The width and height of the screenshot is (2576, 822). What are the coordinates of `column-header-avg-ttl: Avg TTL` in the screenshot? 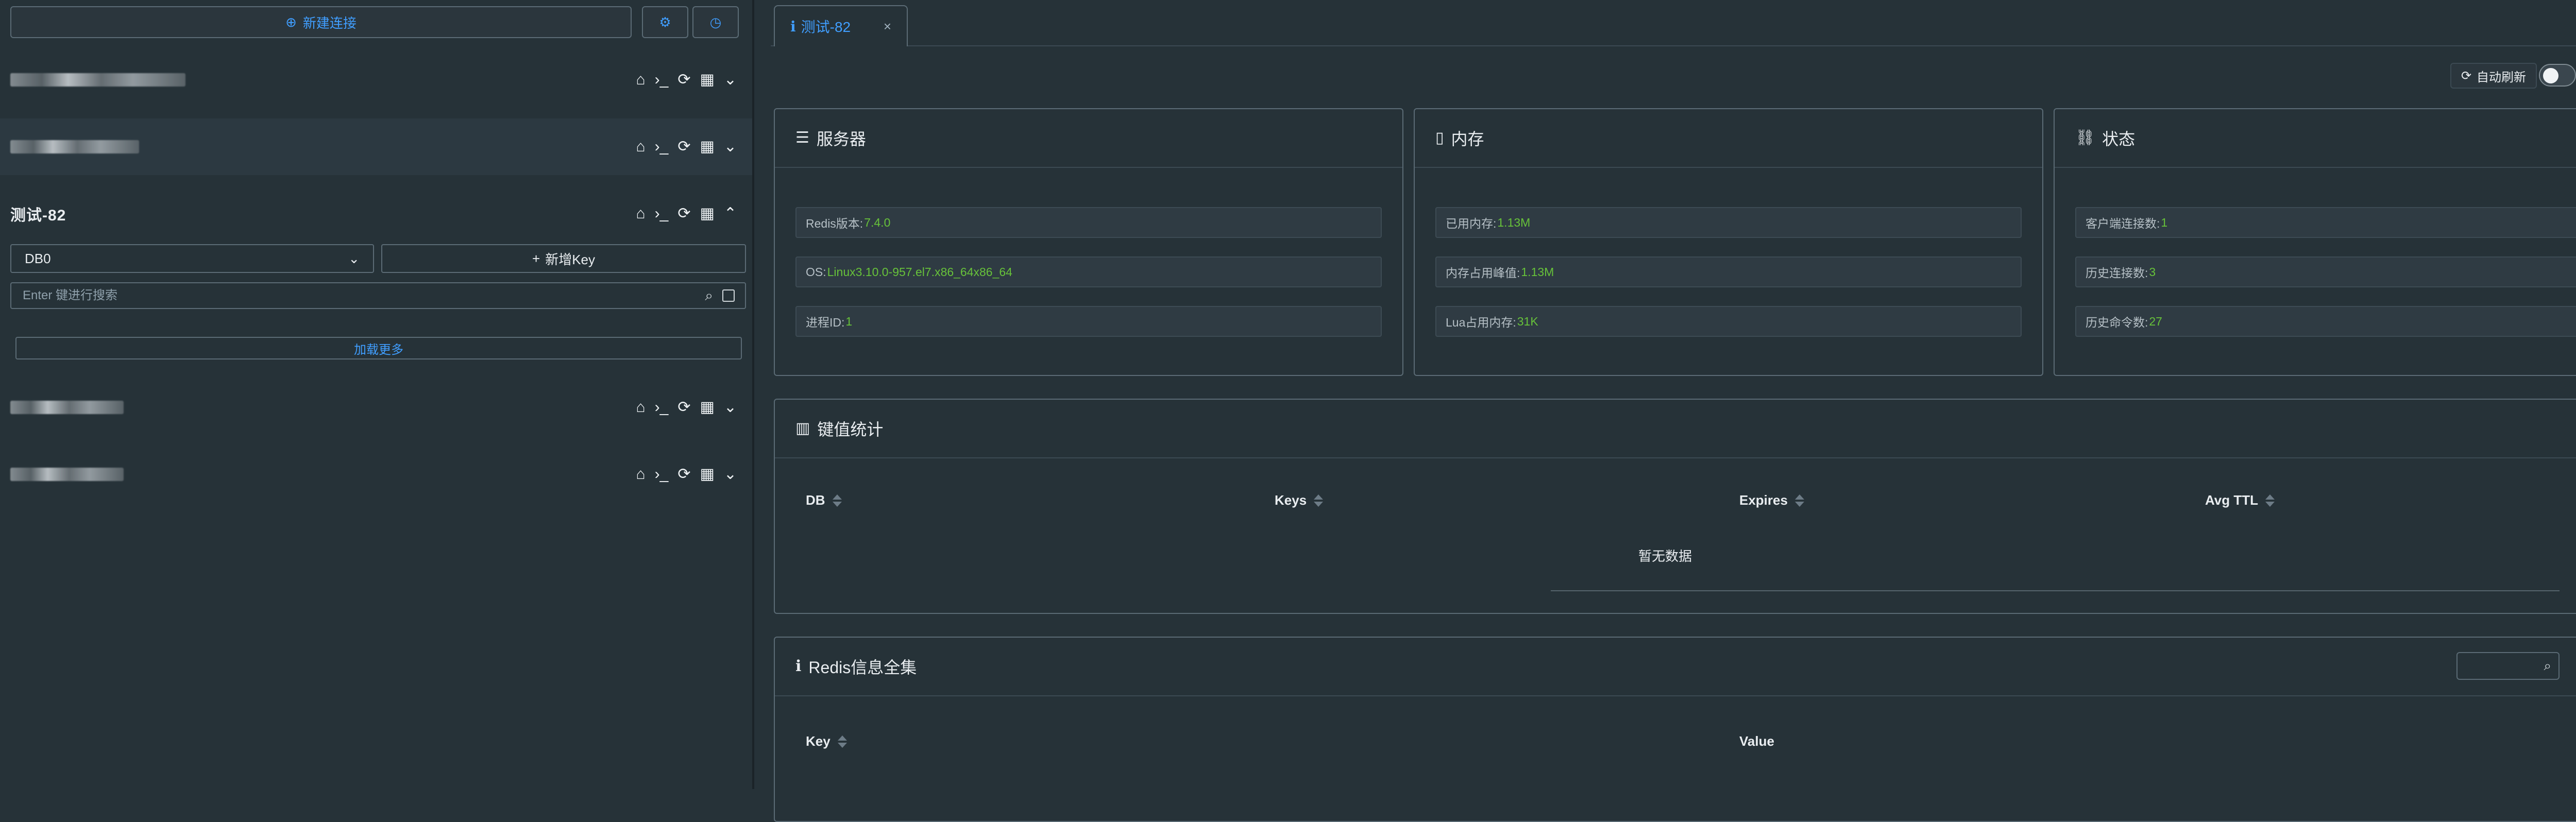 It's located at (2240, 500).